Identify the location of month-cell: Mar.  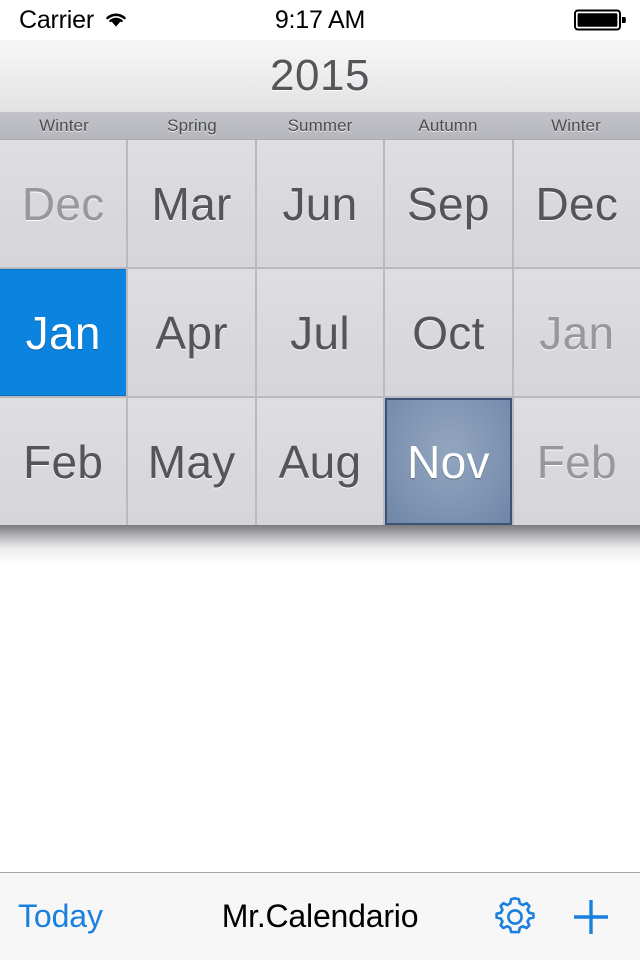
(191, 203).